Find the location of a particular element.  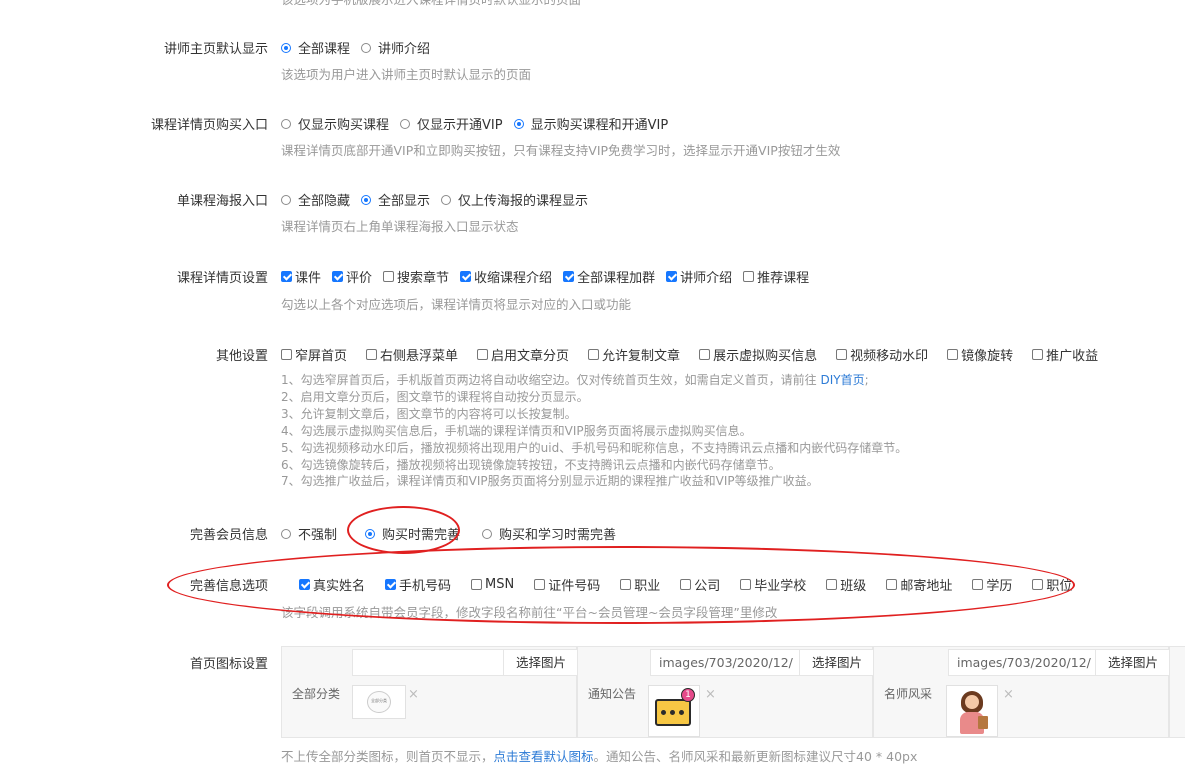

teacher-home-option-courses: 全部课程 is located at coordinates (315, 47).